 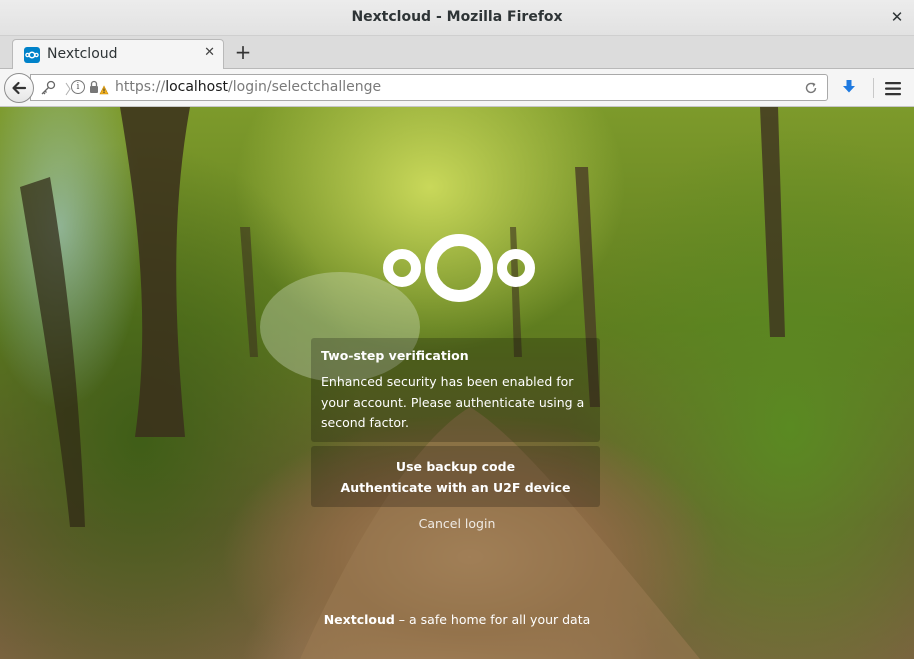 I want to click on tab-label: Nextcloud, so click(x=82, y=54).